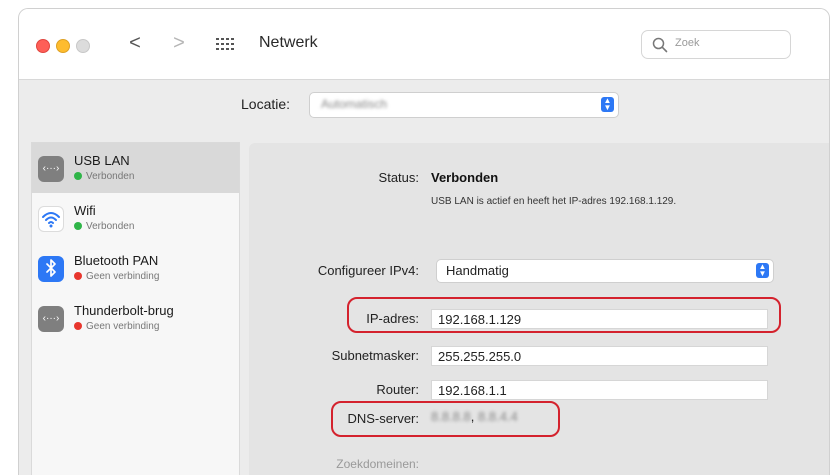  I want to click on configure-ipv4-value: Handmatig, so click(477, 270).